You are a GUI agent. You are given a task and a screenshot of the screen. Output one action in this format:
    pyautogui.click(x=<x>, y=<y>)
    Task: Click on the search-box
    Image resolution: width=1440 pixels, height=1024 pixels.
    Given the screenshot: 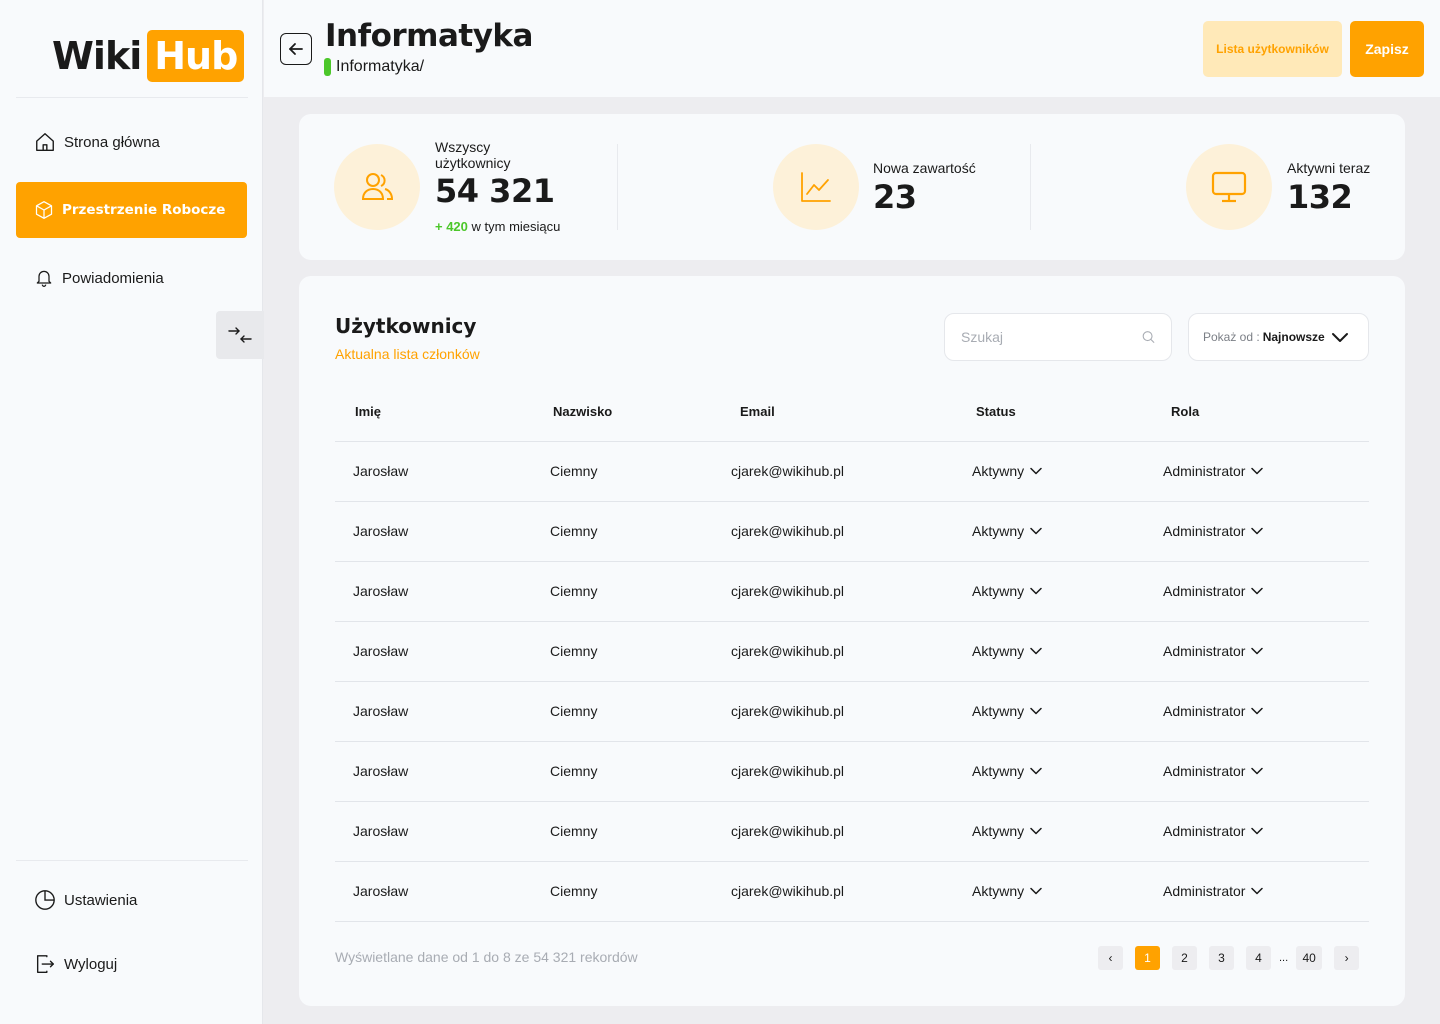 What is the action you would take?
    pyautogui.click(x=1058, y=337)
    